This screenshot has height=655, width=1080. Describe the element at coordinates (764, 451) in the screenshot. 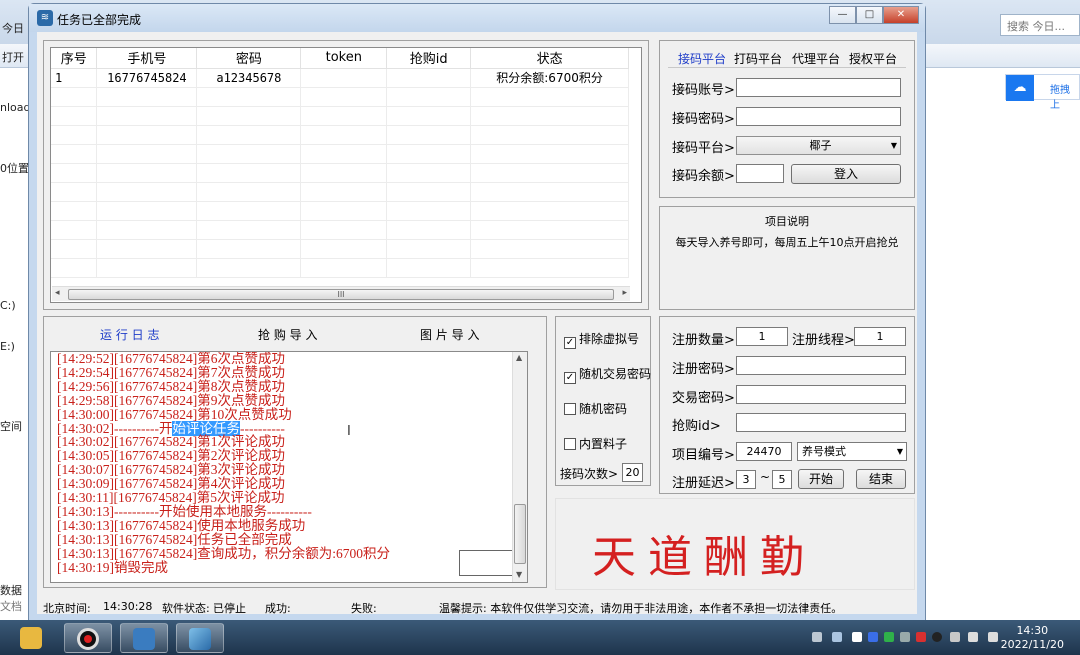

I see `project-no-input: 24470` at that location.